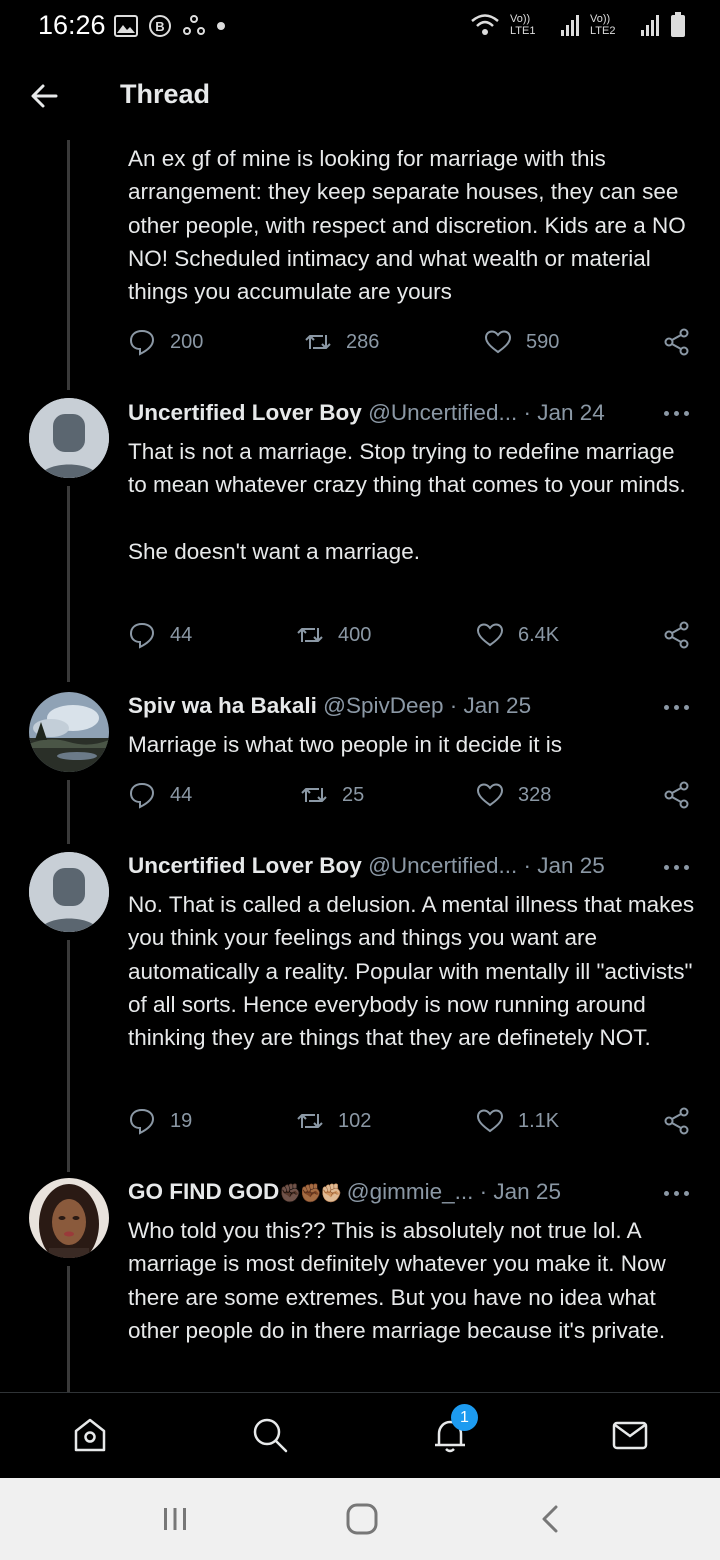  Describe the element at coordinates (221, 26) in the screenshot. I see `dot-icon` at that location.